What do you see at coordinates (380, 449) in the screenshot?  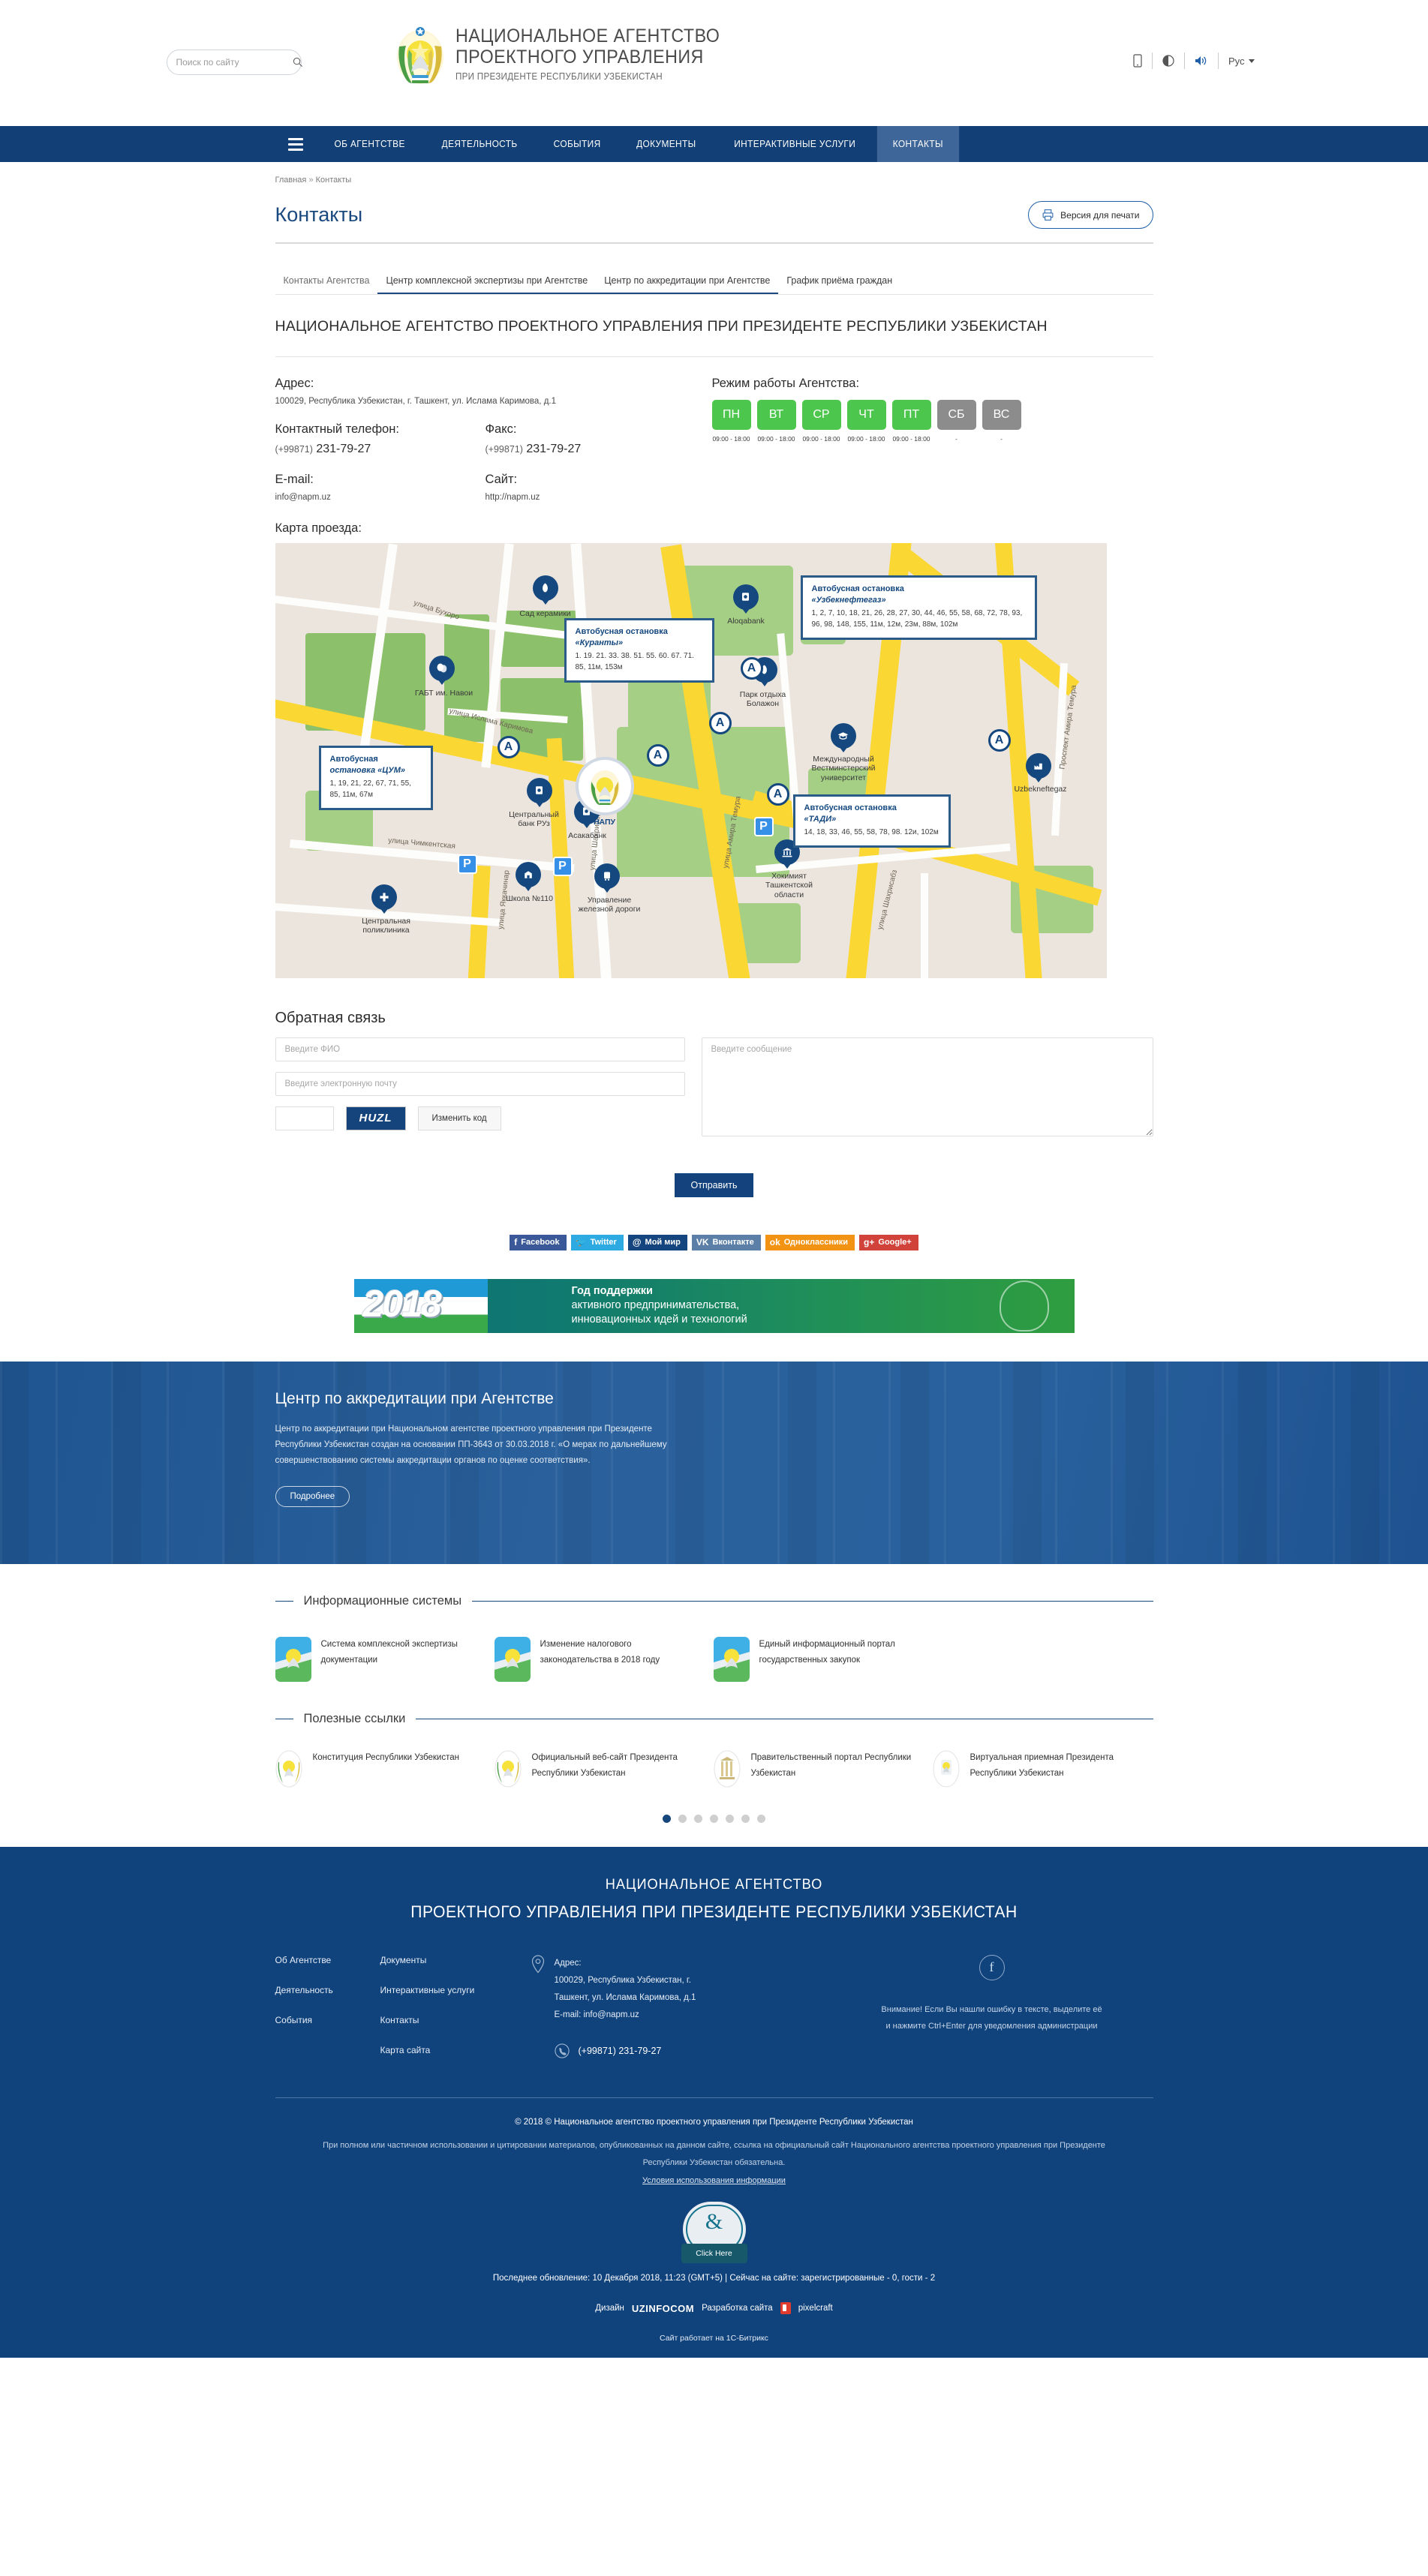 I see `phone-value: (+99871) 231-79-27` at bounding box center [380, 449].